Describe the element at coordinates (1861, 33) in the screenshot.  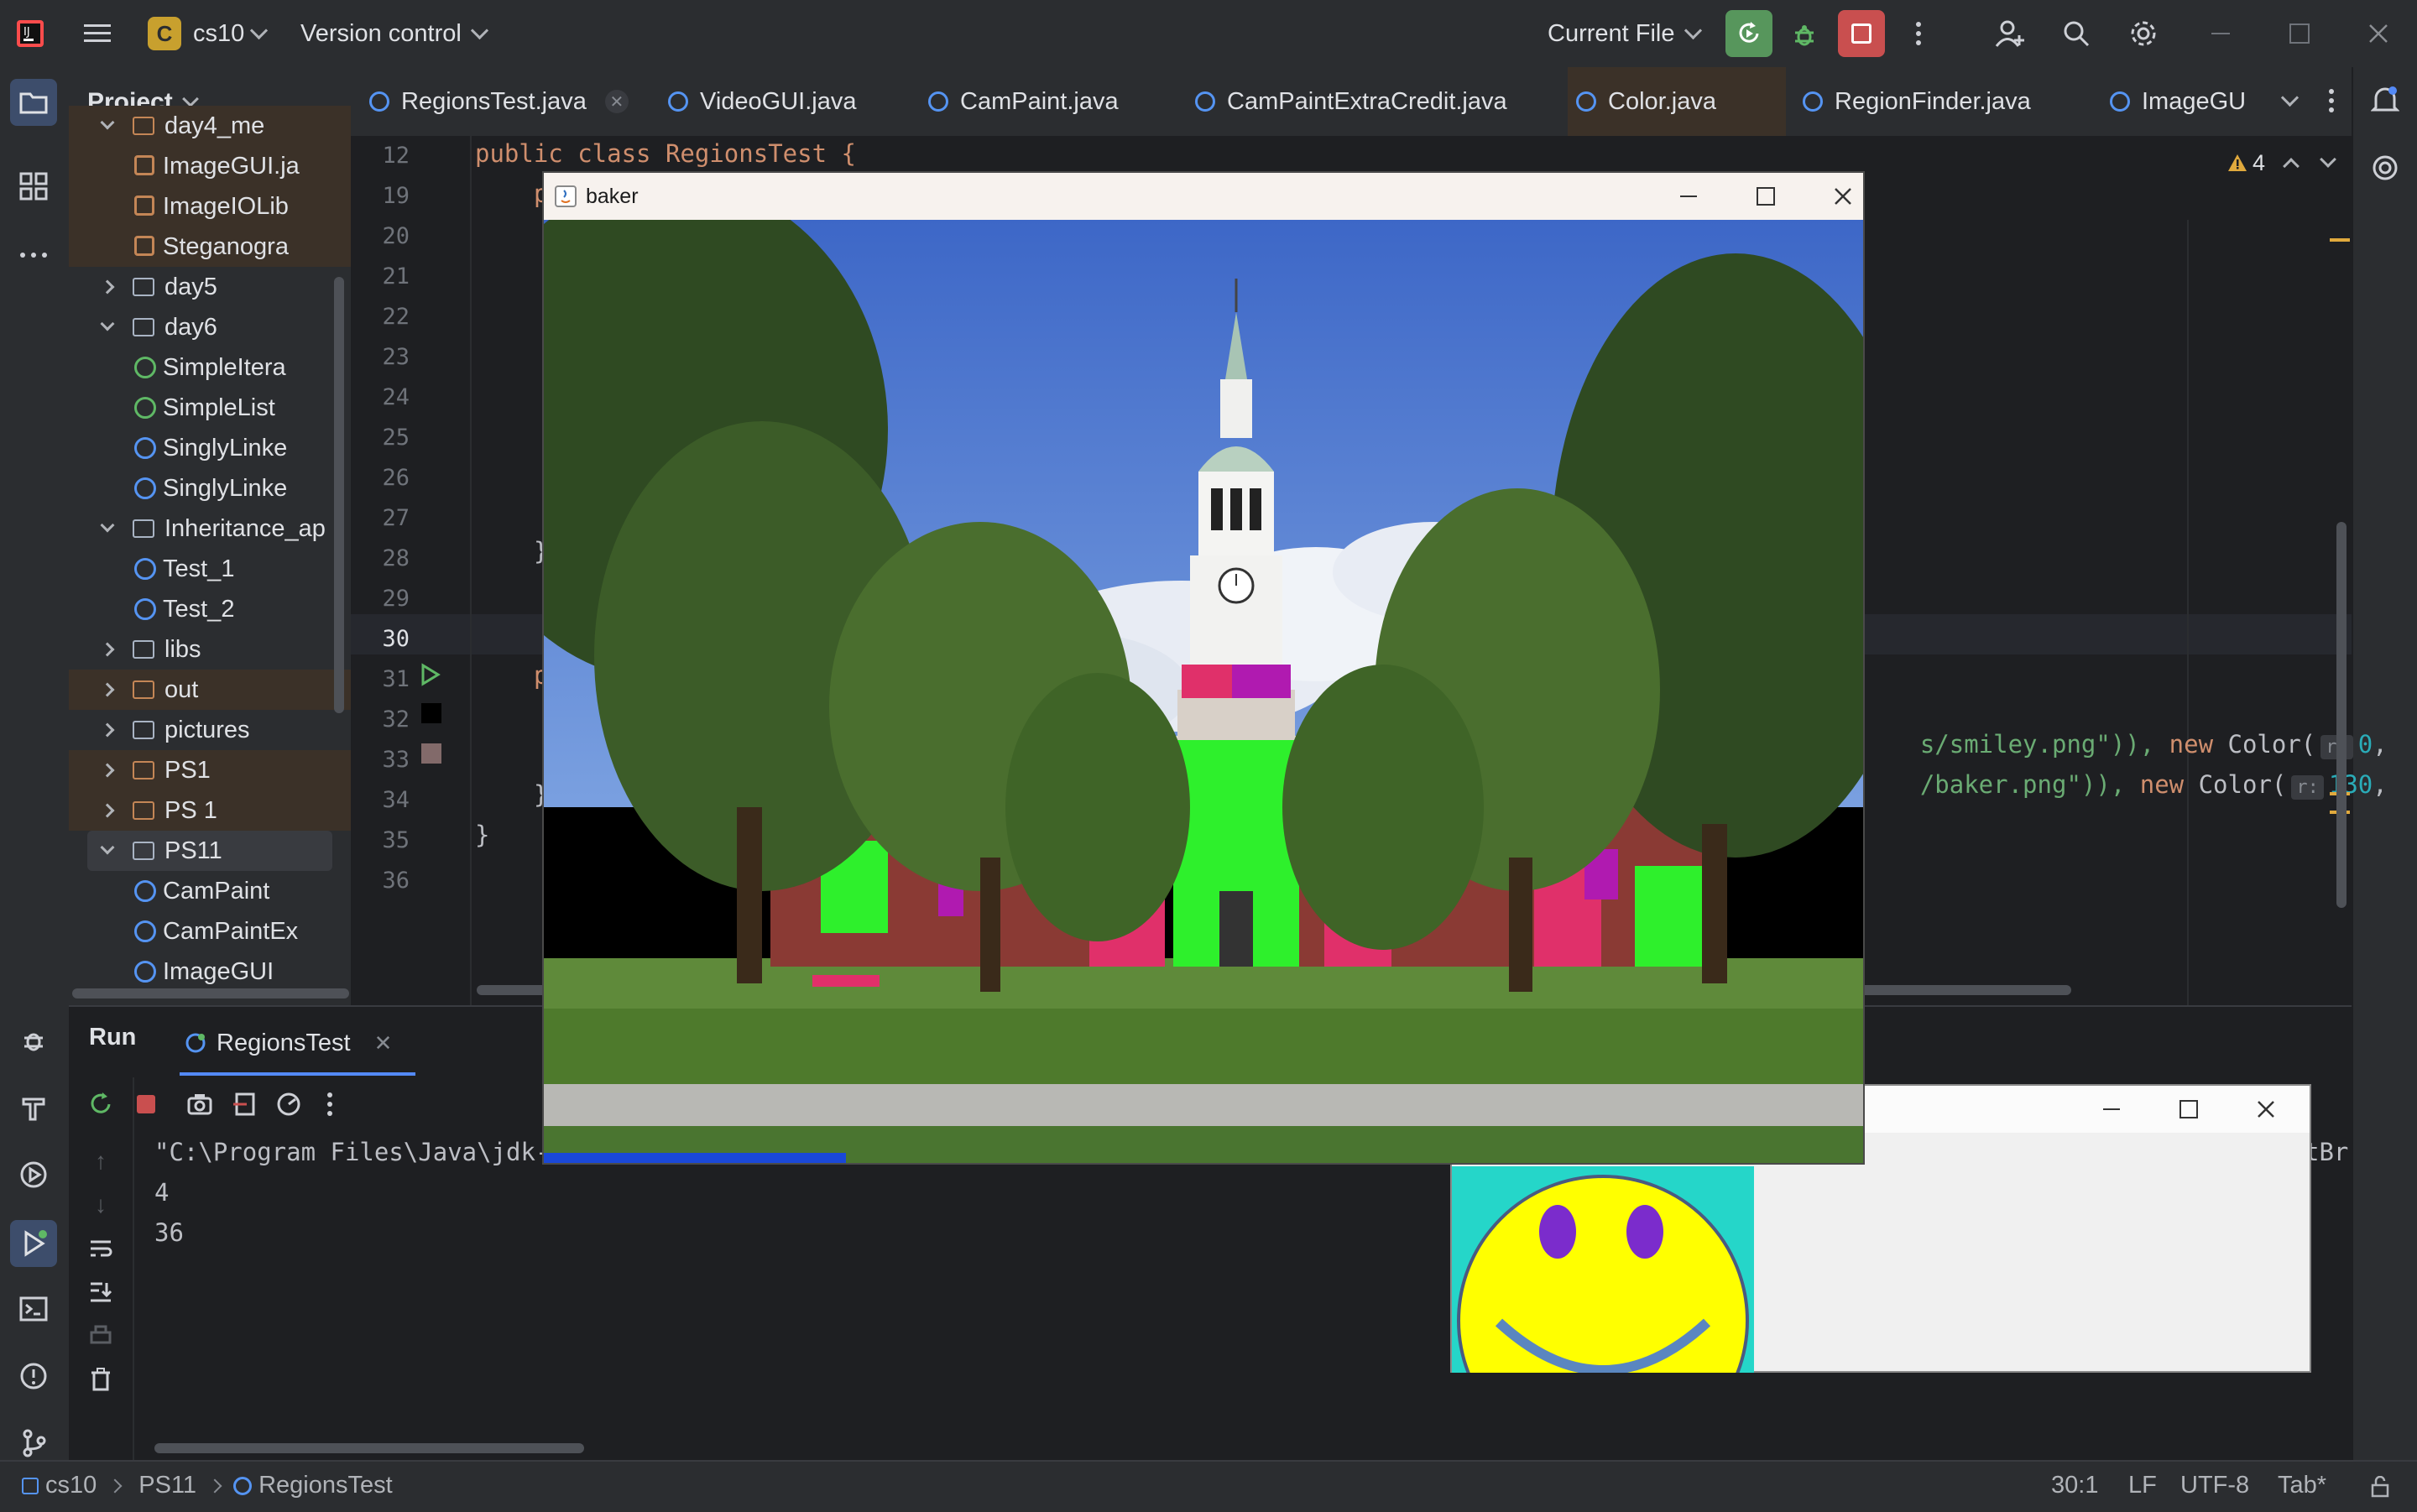
I see `stop-button` at that location.